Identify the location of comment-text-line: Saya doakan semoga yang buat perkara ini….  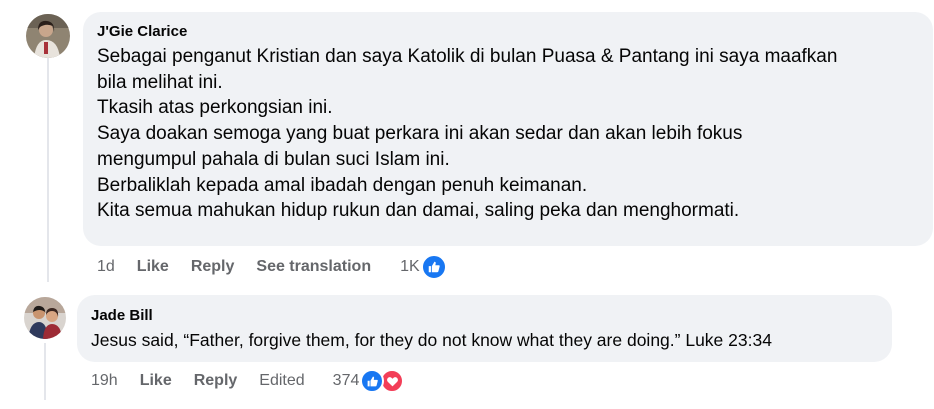
(420, 134).